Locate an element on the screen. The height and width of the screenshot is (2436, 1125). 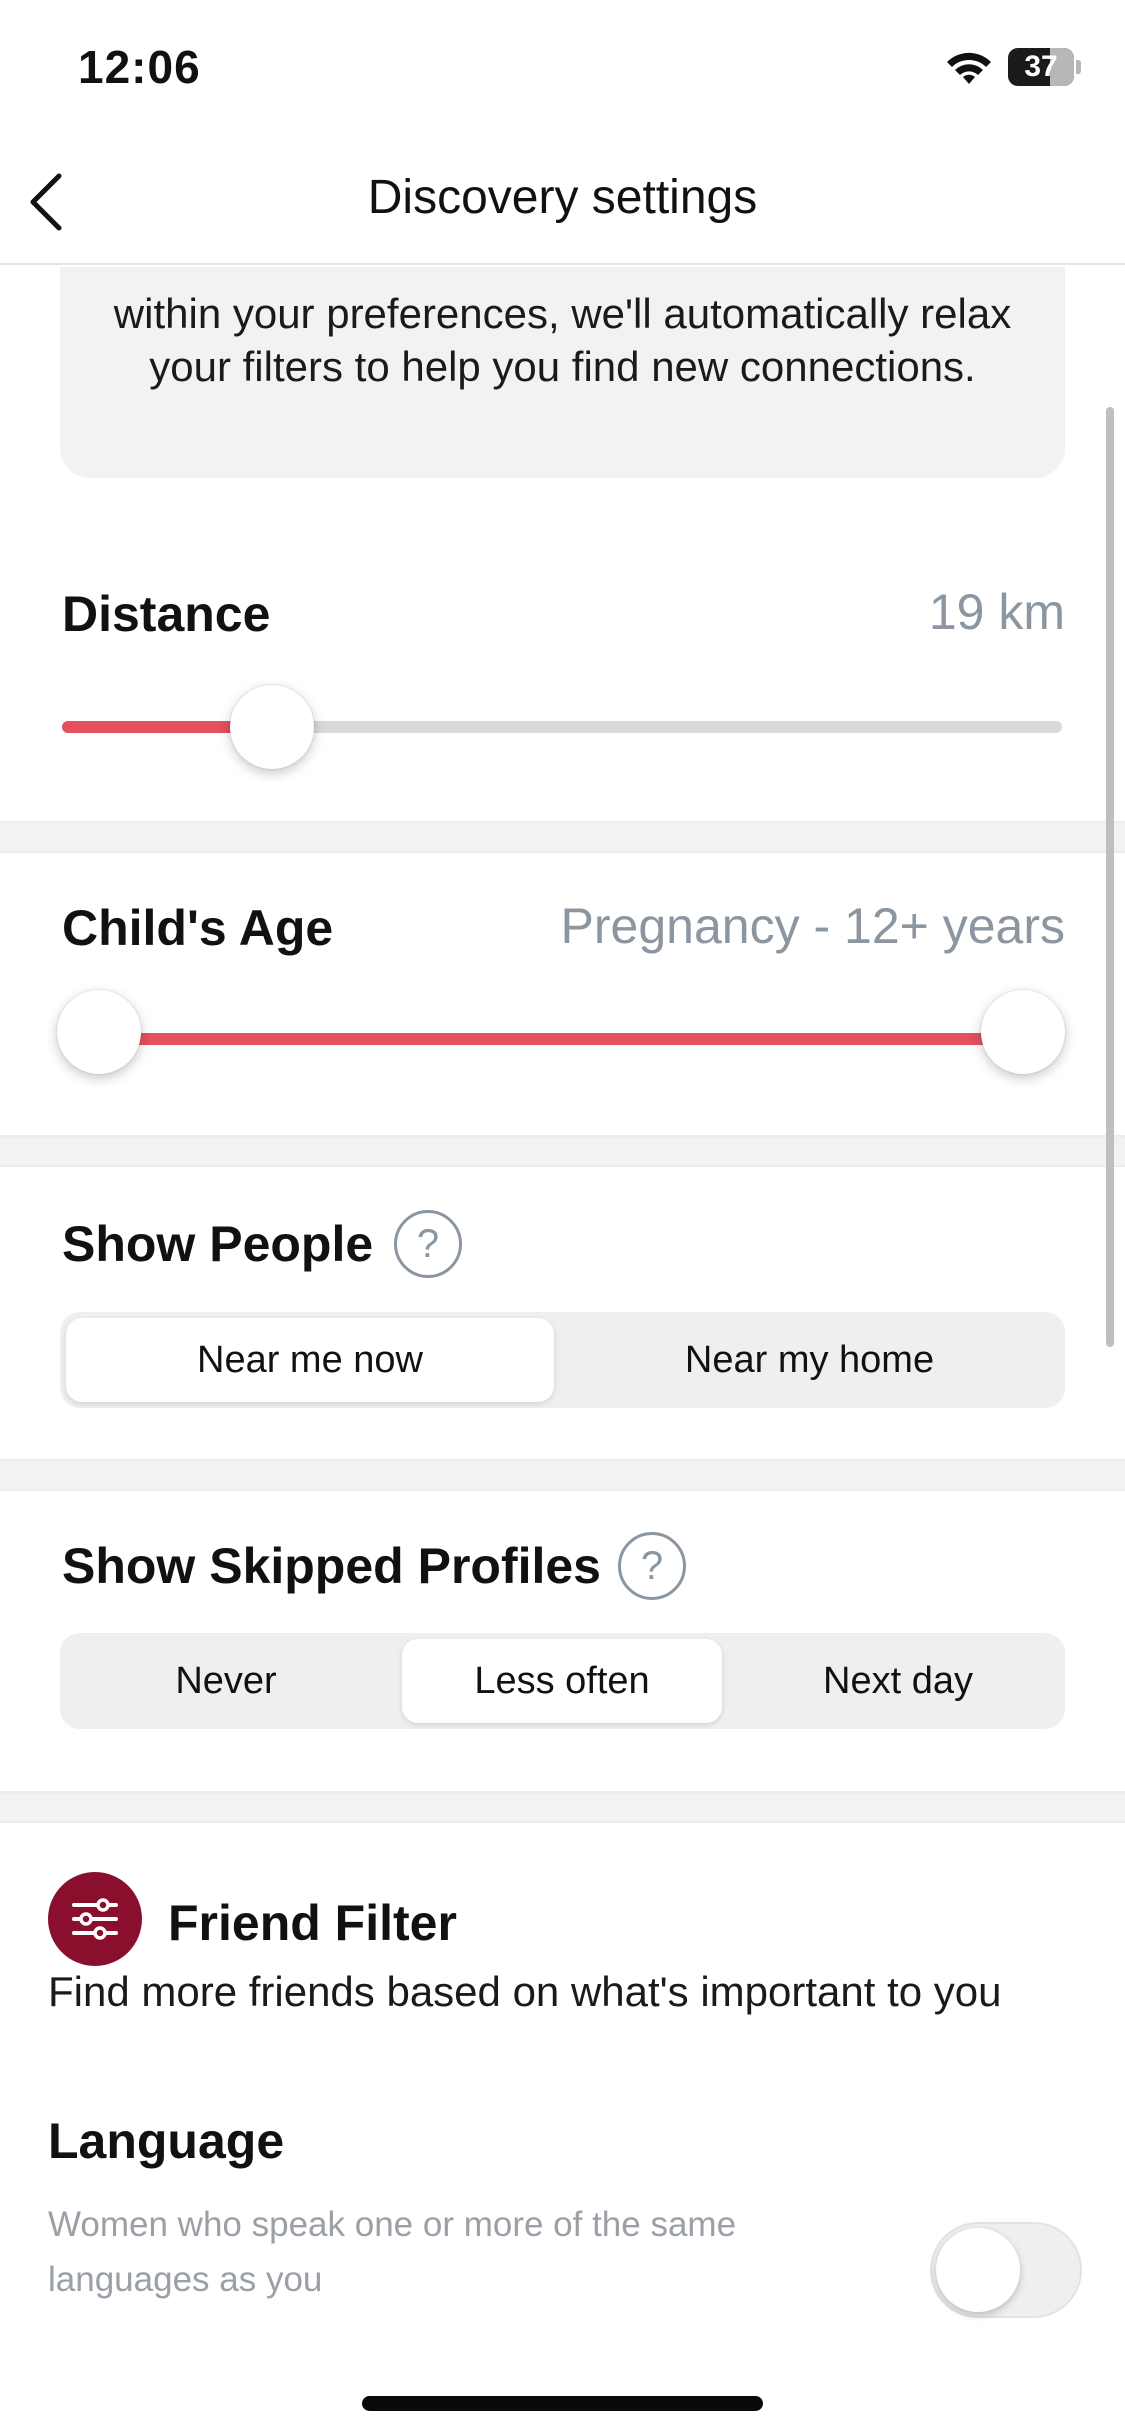
show-skipped-segmented-control: Never Less often Next day is located at coordinates (562, 1681).